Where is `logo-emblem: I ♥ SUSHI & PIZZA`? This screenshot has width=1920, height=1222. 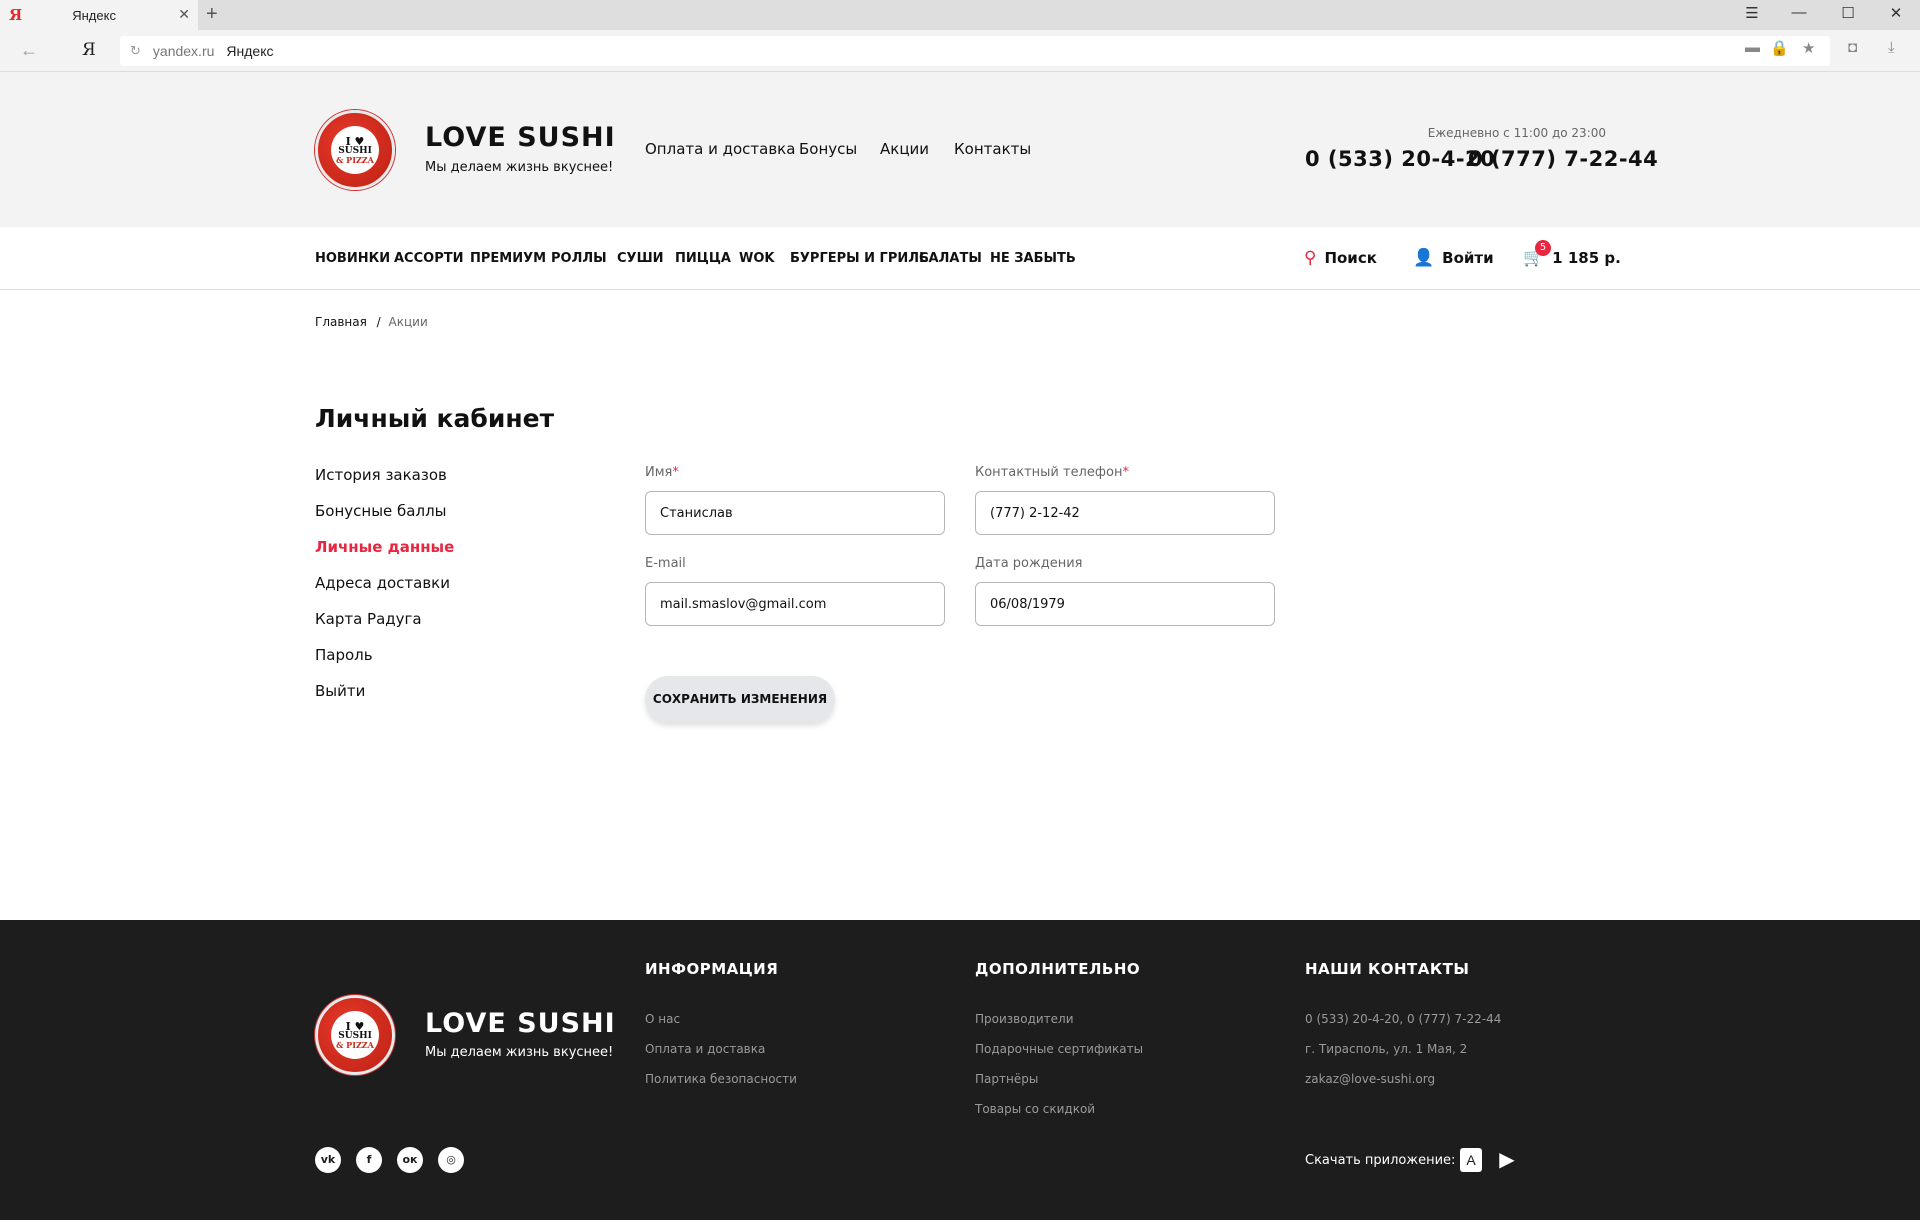
logo-emblem: I ♥ SUSHI & PIZZA is located at coordinates (355, 150).